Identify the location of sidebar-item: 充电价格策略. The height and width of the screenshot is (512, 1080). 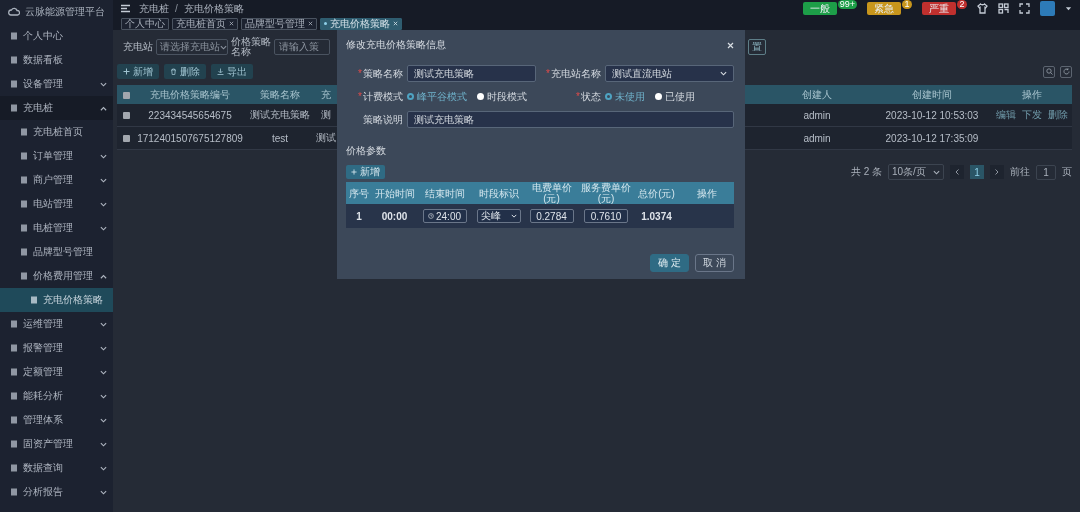
(56, 300).